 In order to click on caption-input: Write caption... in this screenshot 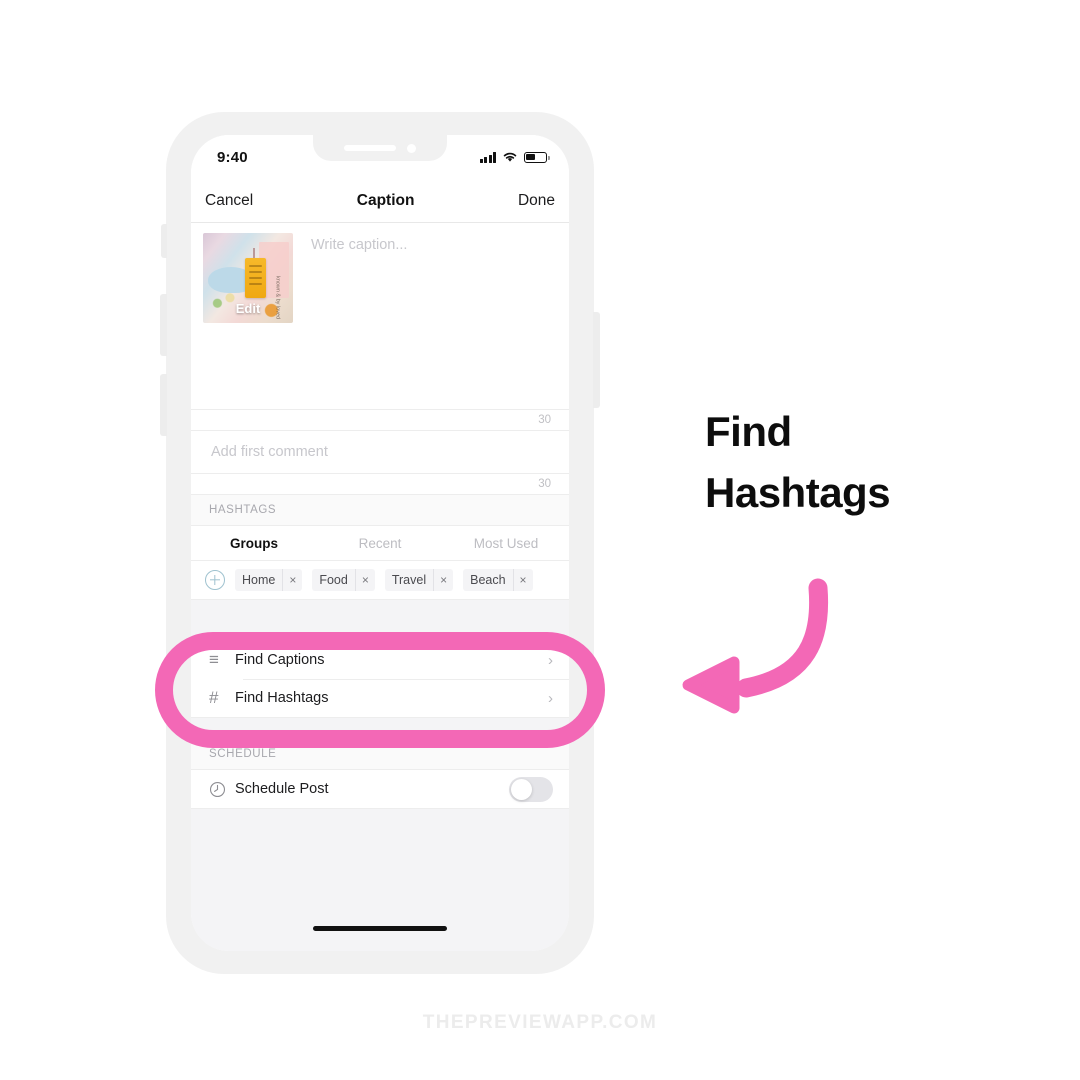, I will do `click(425, 321)`.